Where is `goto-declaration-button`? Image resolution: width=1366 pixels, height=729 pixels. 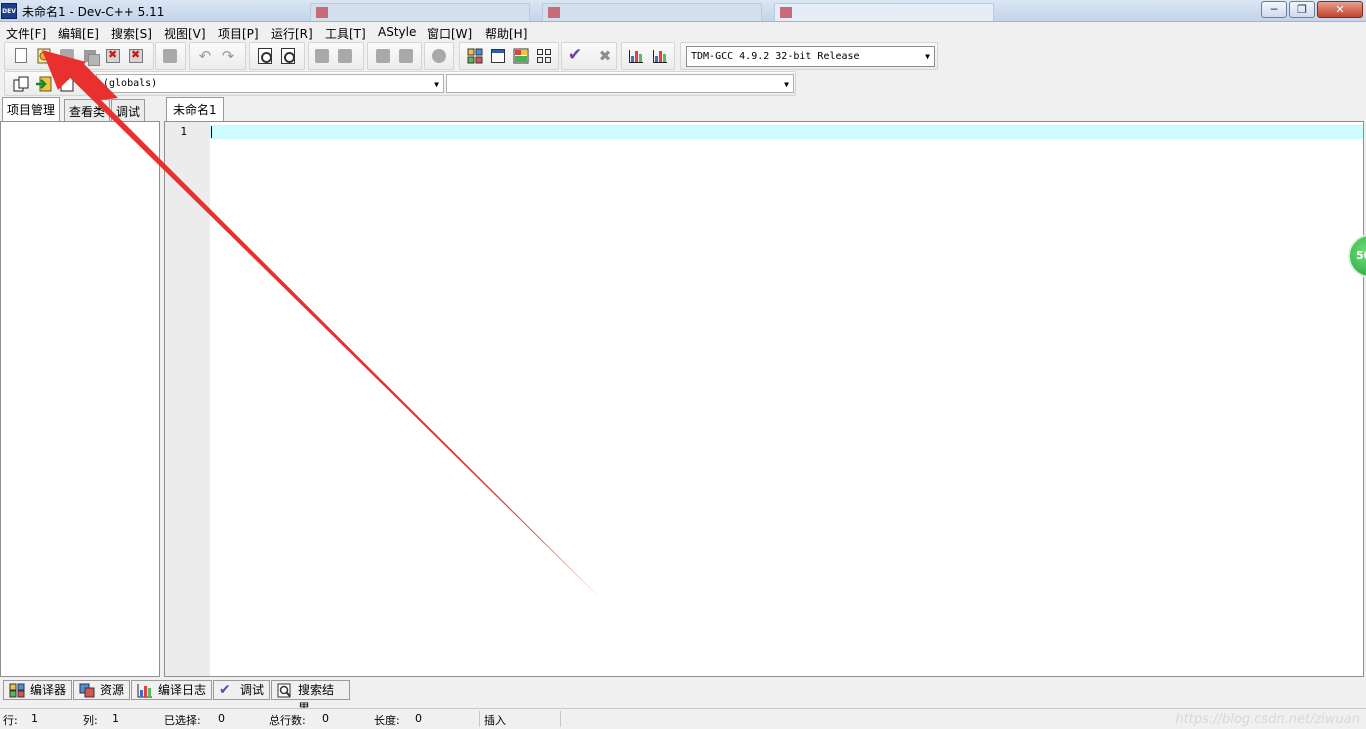 goto-declaration-button is located at coordinates (44, 84).